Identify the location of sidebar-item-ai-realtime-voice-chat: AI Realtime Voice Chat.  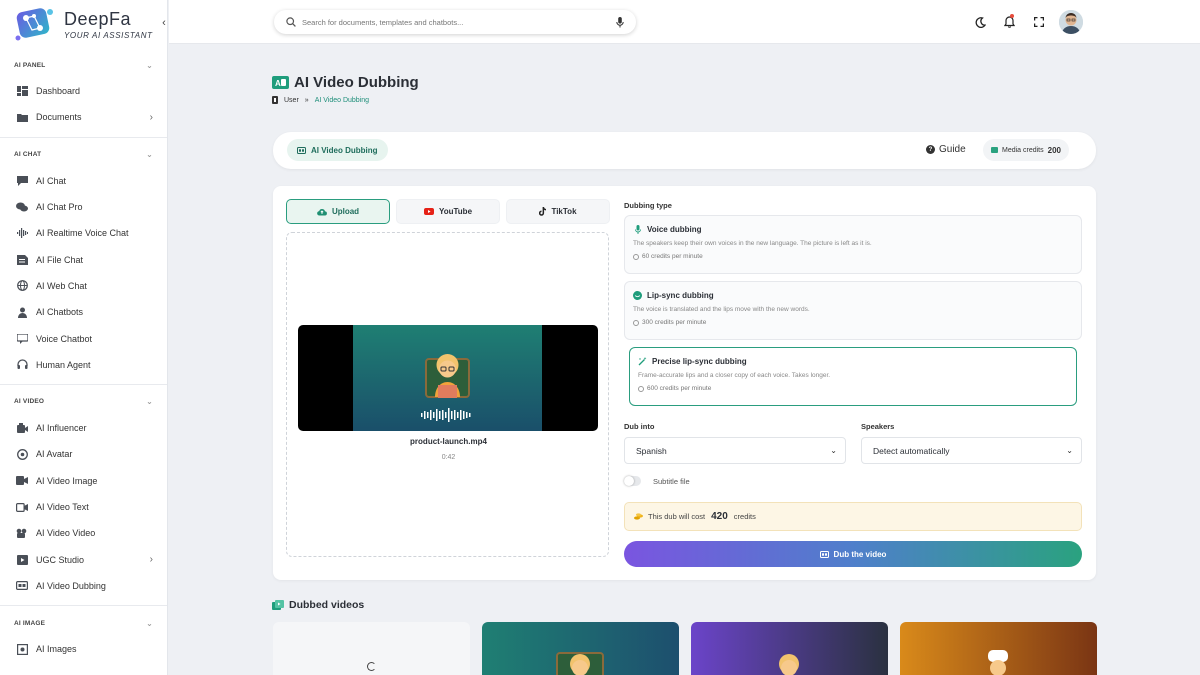
(83, 233).